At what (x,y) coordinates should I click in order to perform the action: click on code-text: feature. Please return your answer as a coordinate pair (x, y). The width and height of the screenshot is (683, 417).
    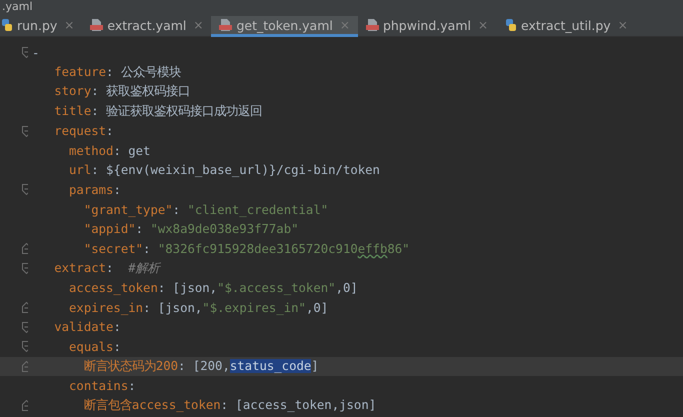
    Looking at the image, I should click on (80, 71).